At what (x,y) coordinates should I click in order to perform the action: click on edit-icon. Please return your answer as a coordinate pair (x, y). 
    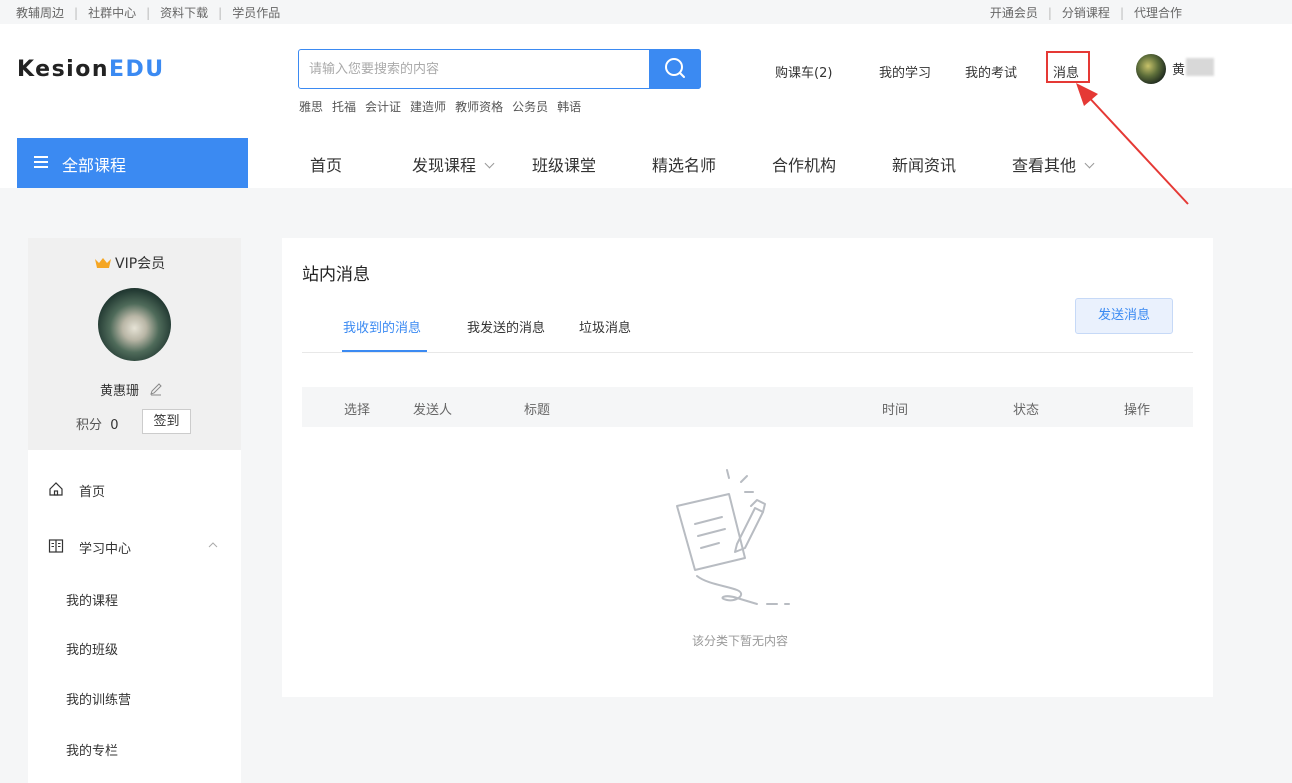
    Looking at the image, I should click on (156, 389).